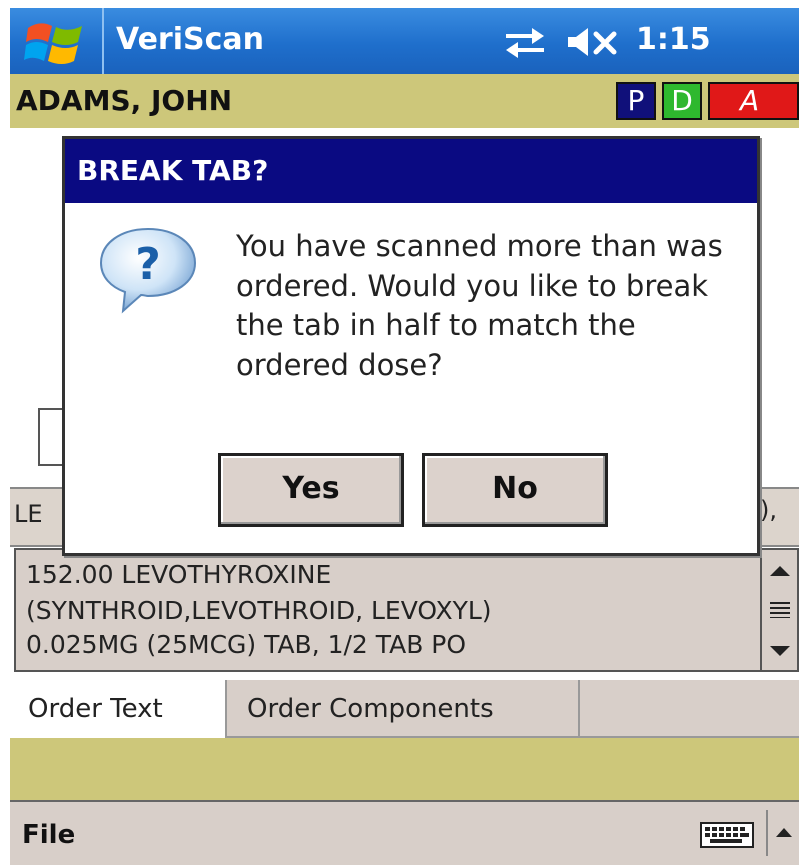  I want to click on order-text-line: 152.00 LEVOTHYROXINE, so click(179, 574).